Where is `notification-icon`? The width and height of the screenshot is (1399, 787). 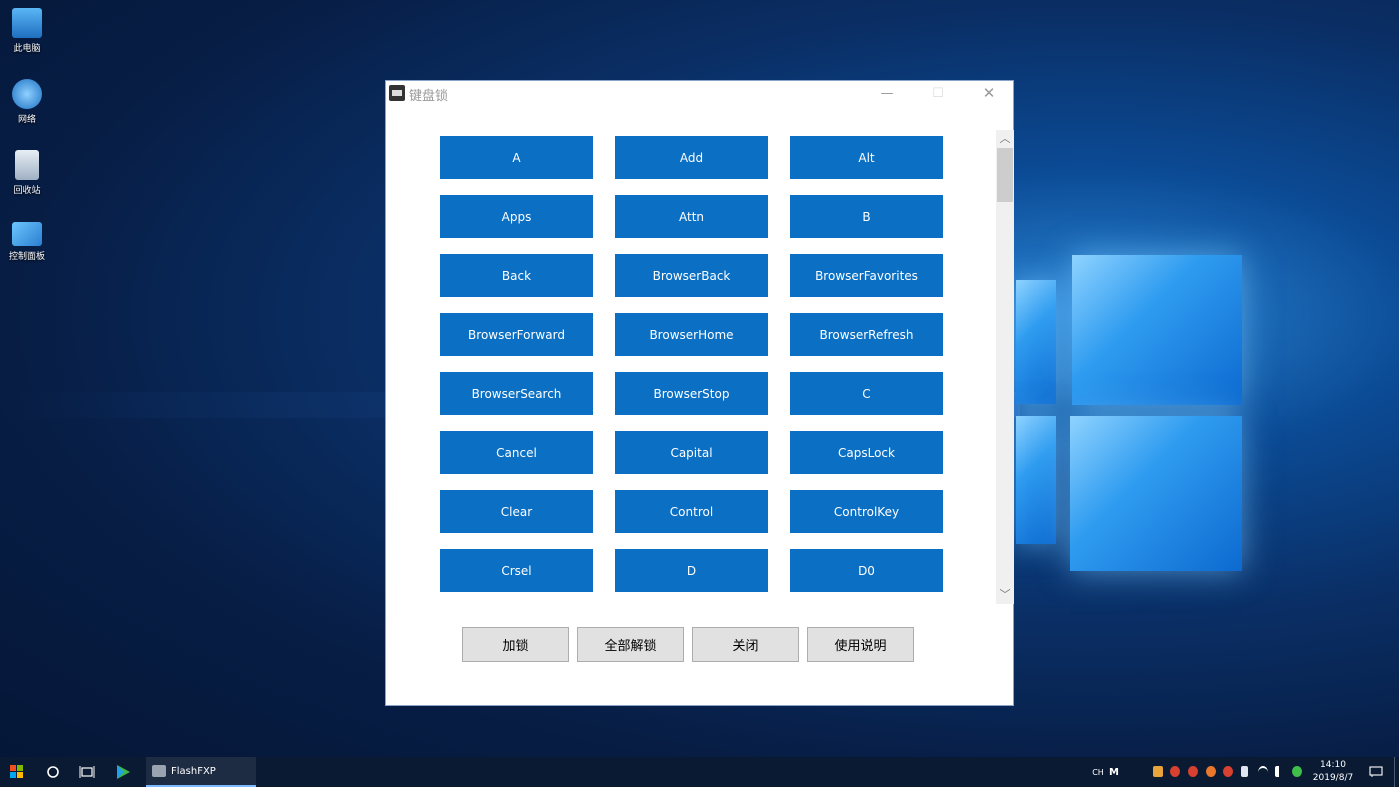
notification-icon is located at coordinates (1376, 771).